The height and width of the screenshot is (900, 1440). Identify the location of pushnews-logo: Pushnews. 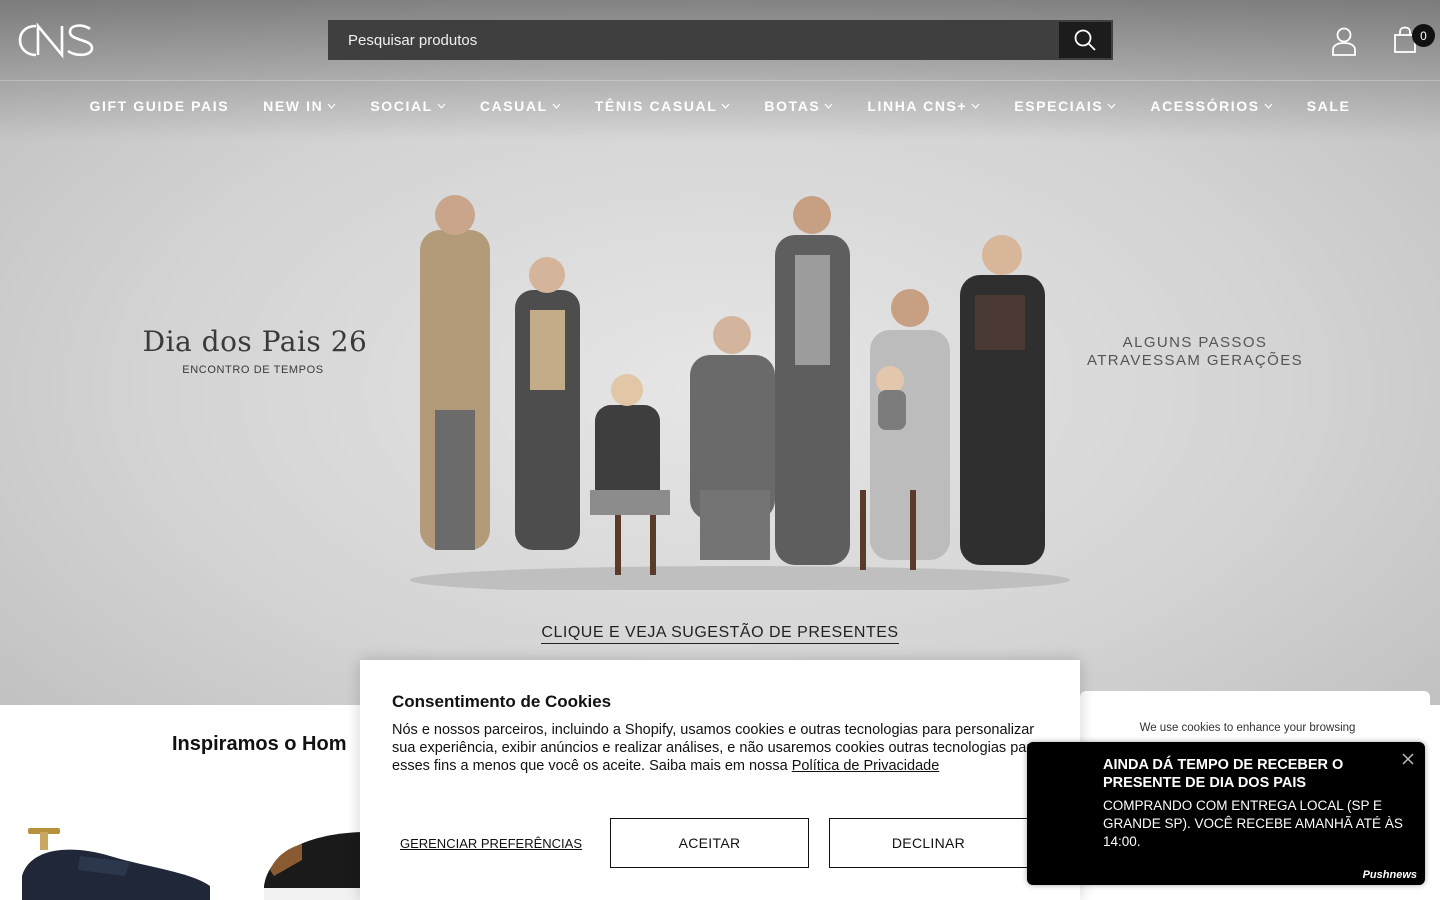
(1389, 875).